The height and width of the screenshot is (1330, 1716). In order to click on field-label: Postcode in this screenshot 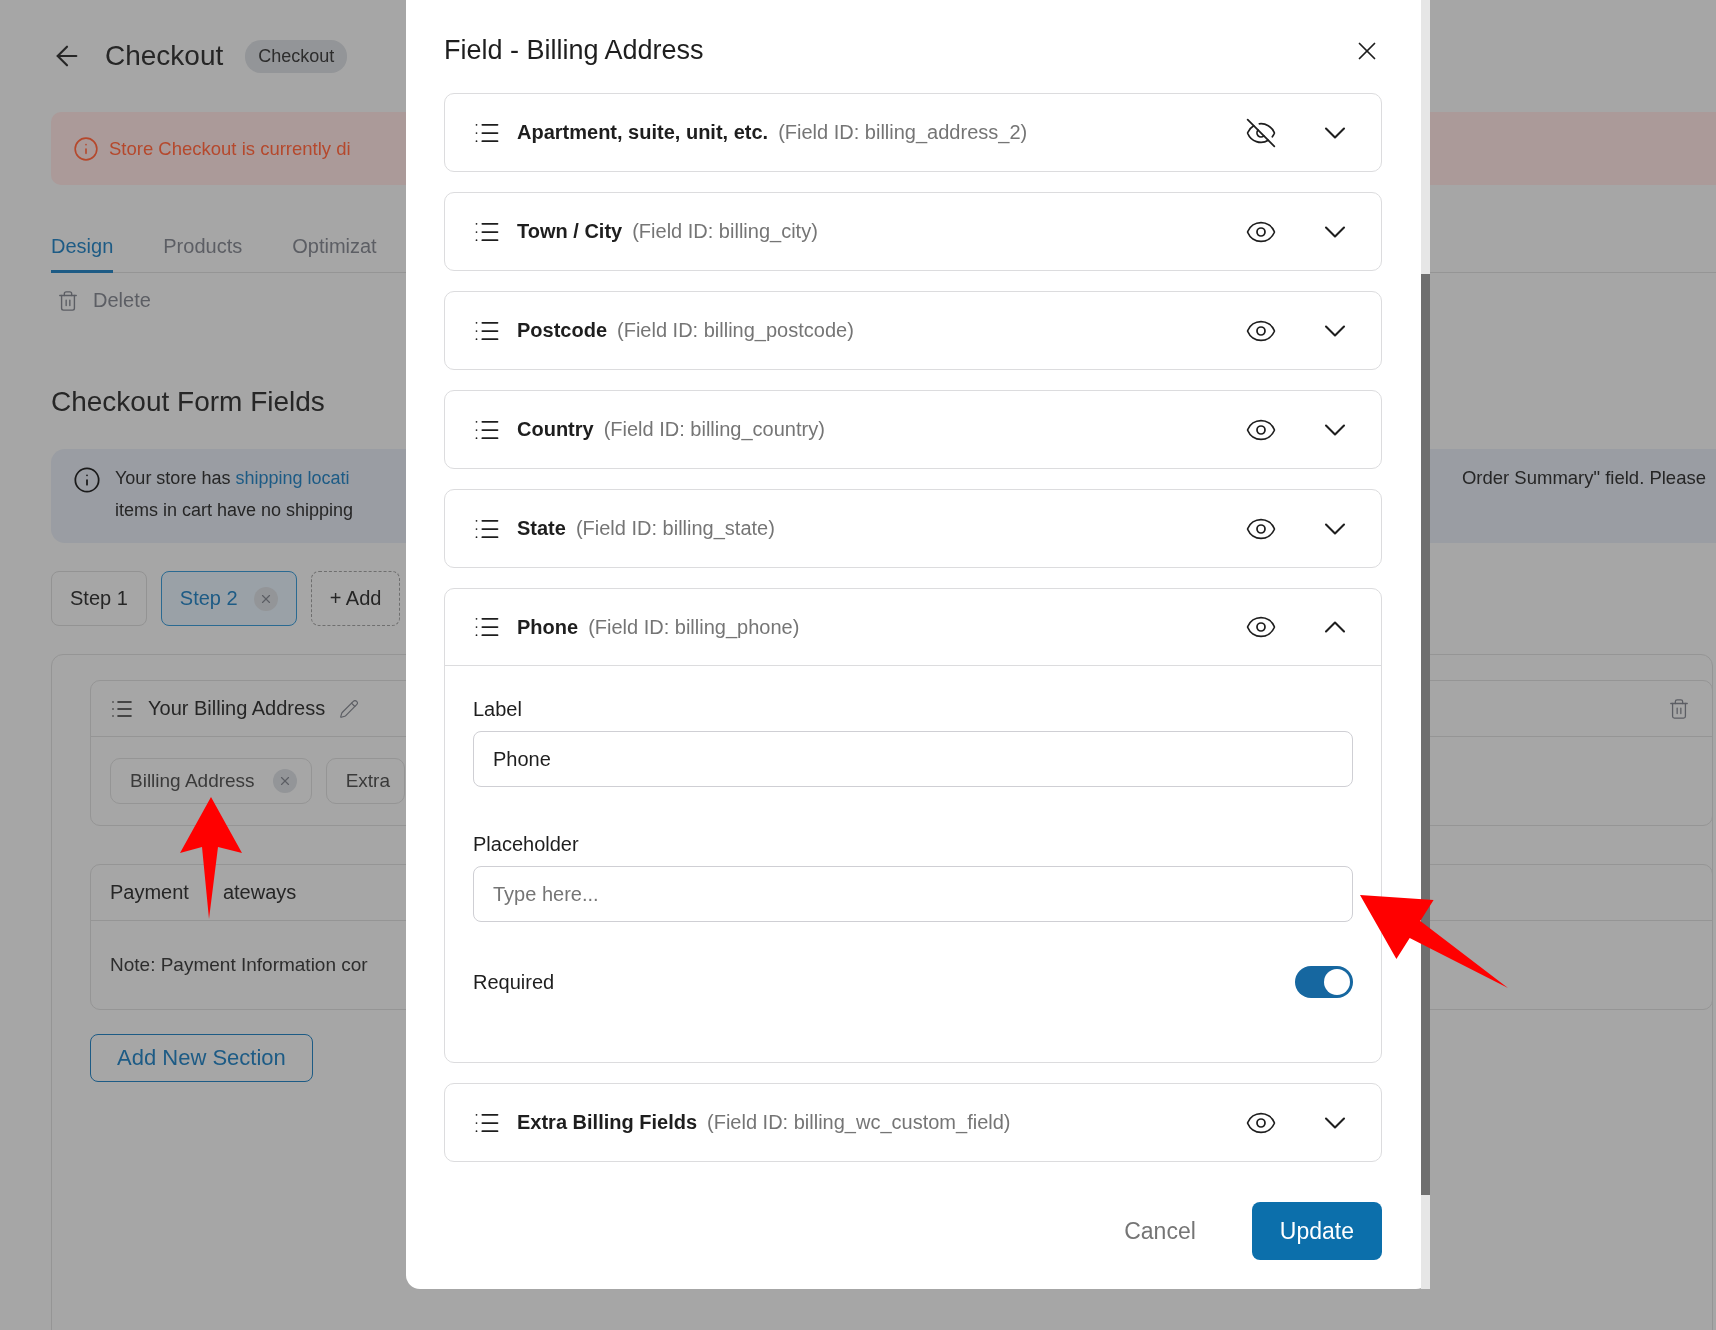, I will do `click(562, 330)`.